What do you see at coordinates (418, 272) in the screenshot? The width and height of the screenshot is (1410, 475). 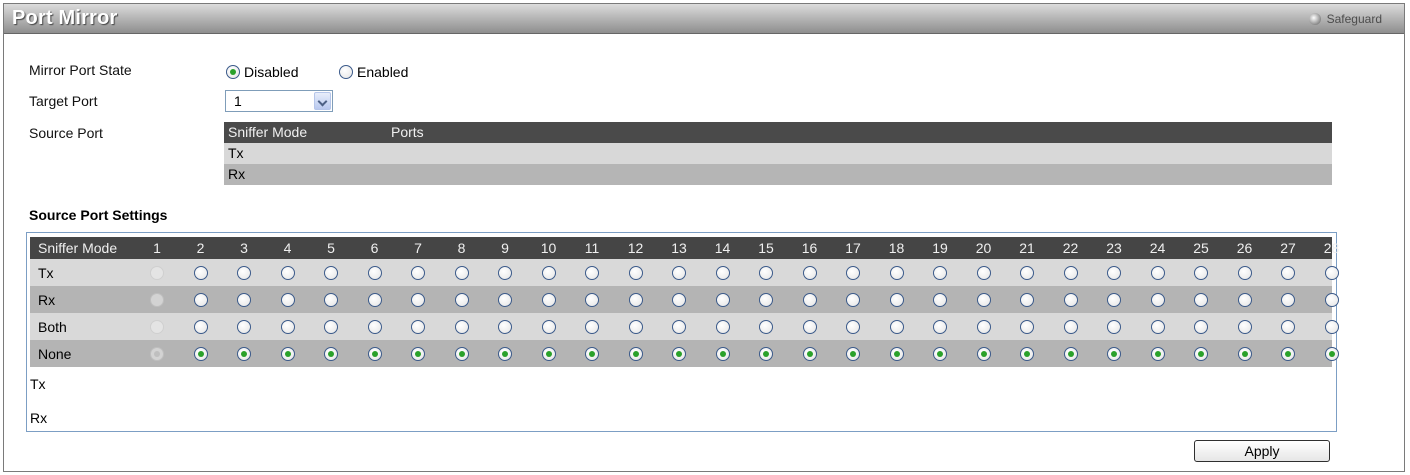 I see `port-7-tx-radio` at bounding box center [418, 272].